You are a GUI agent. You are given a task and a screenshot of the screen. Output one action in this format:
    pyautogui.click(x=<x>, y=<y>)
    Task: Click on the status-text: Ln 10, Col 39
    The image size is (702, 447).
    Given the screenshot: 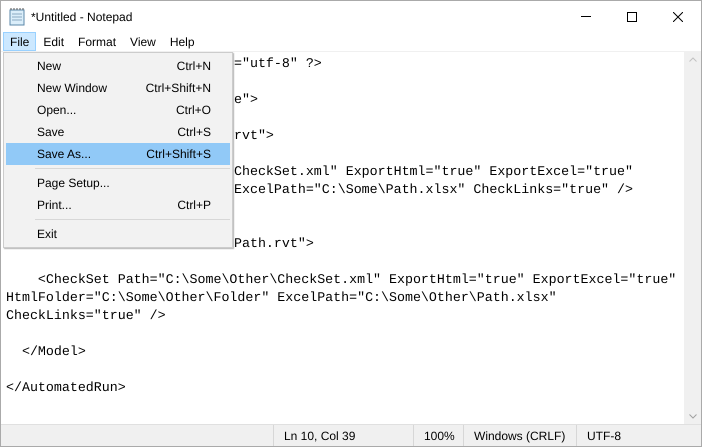 What is the action you would take?
    pyautogui.click(x=320, y=436)
    